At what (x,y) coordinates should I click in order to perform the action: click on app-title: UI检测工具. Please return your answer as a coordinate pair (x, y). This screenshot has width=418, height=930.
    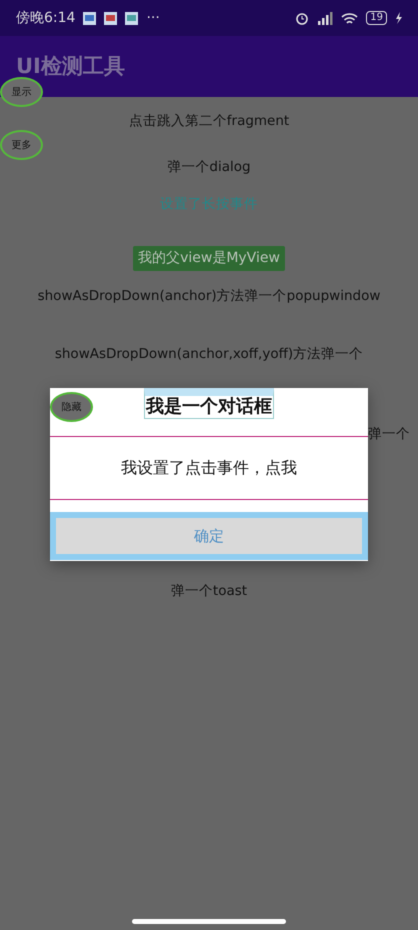
    Looking at the image, I should click on (70, 66).